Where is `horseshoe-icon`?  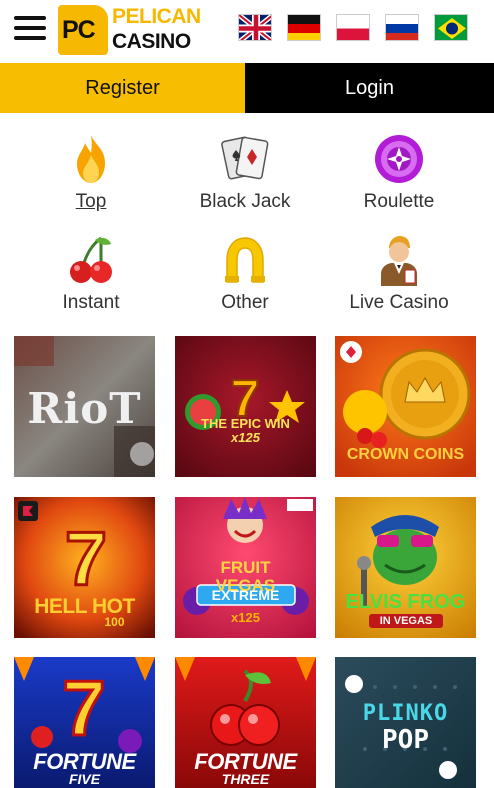
horseshoe-icon is located at coordinates (245, 260).